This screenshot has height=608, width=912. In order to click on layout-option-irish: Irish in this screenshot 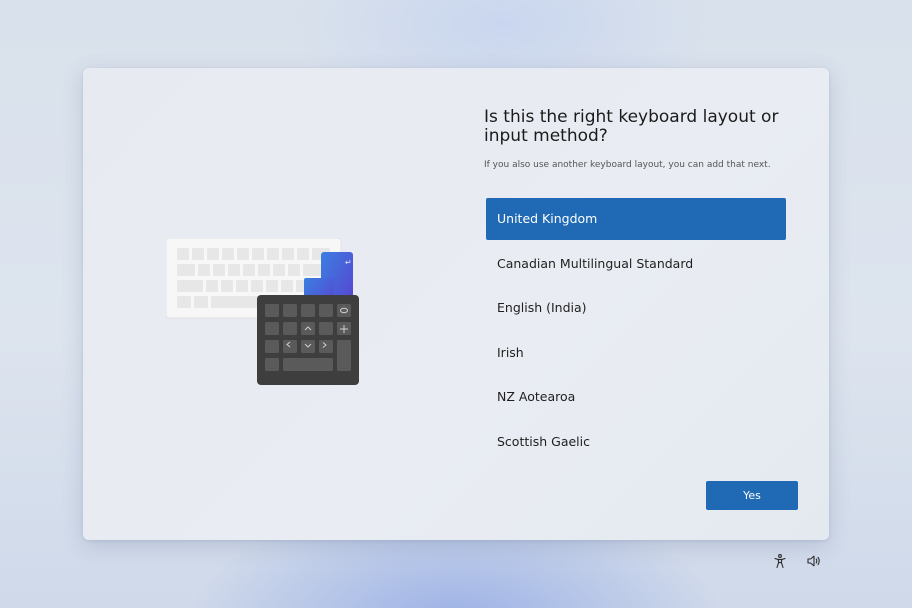, I will do `click(636, 353)`.